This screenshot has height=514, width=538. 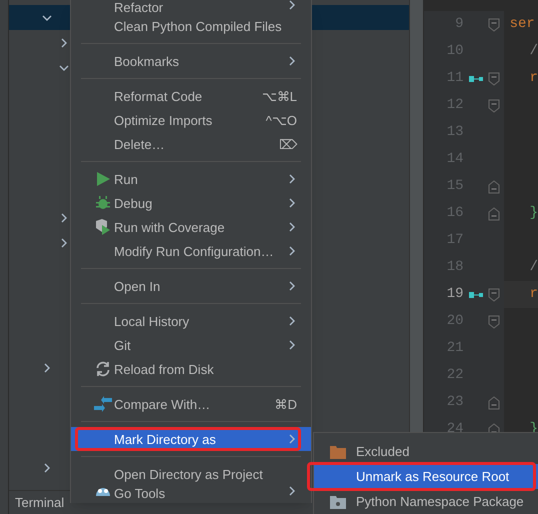 I want to click on shortcut-text: ⌘D, so click(x=285, y=404).